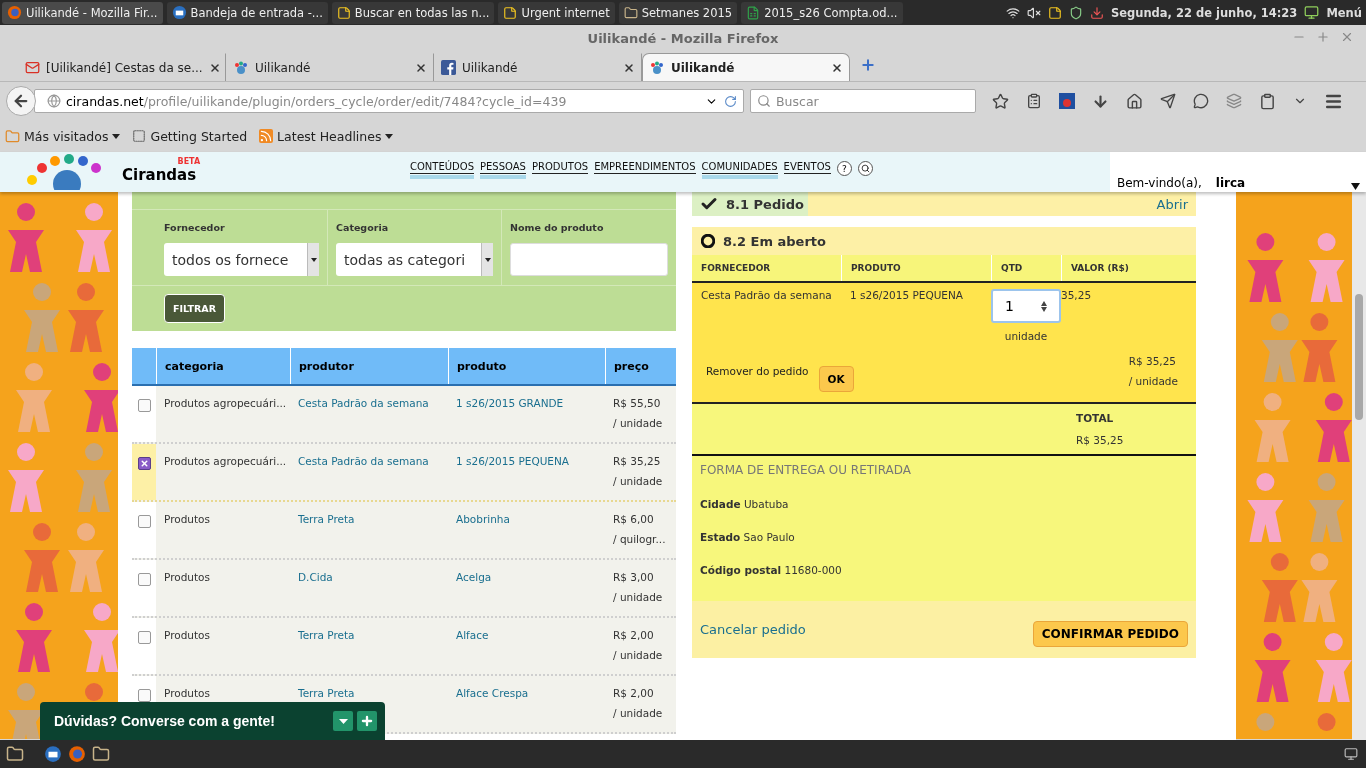 The height and width of the screenshot is (768, 1366). I want to click on chat-icon, so click(1201, 101).